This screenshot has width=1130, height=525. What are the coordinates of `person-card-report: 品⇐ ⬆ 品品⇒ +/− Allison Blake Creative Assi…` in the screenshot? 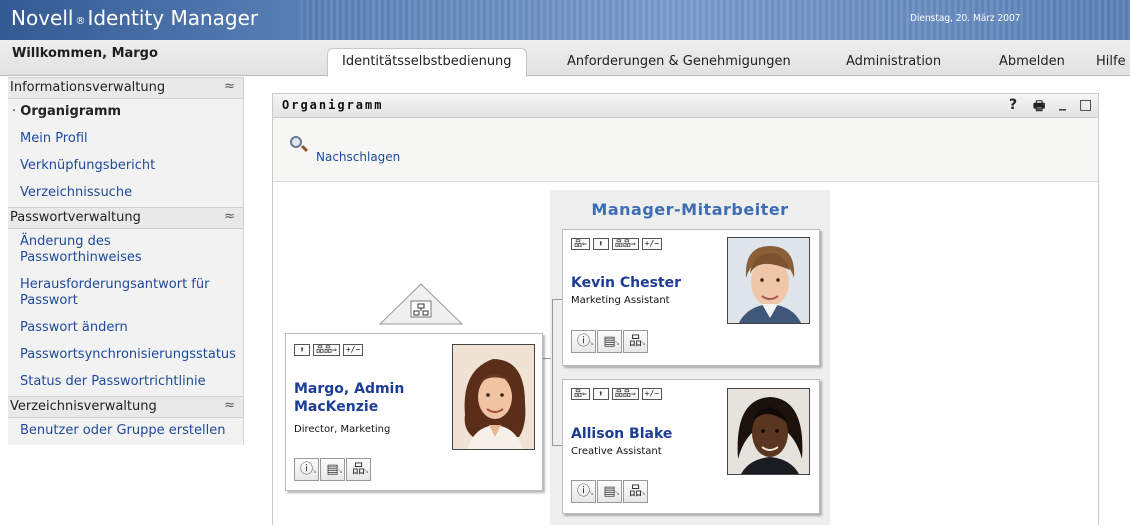 It's located at (691, 446).